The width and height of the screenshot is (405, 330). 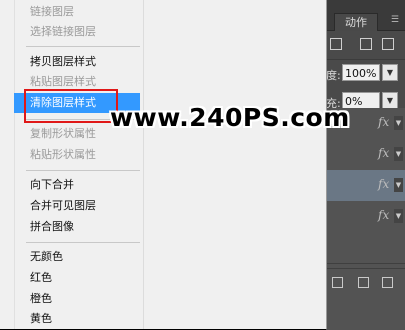 What do you see at coordinates (77, 257) in the screenshot?
I see `menu-item-no-color: 无颜色` at bounding box center [77, 257].